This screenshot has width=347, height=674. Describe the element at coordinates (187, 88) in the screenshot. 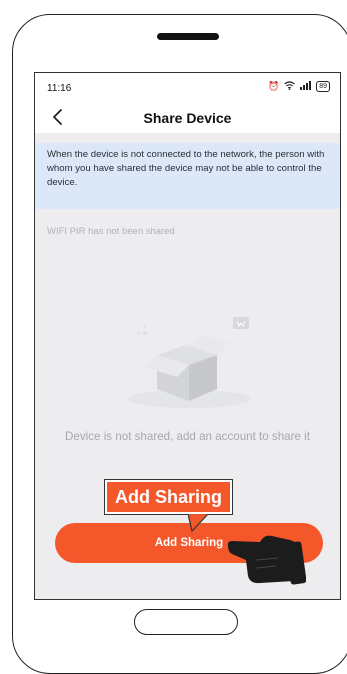

I see `status-bar: 11:16 ⏰ 89` at that location.